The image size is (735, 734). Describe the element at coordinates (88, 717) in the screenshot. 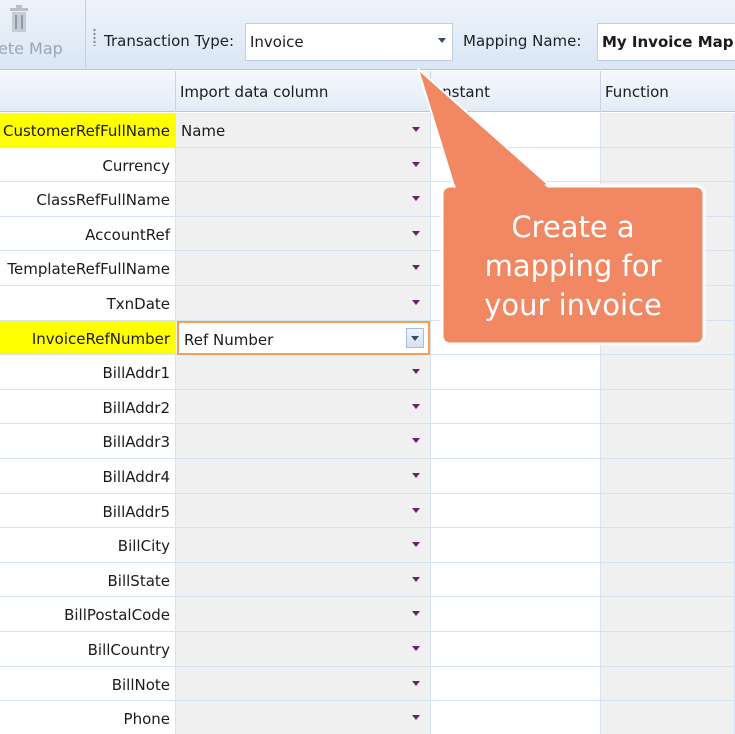

I see `field-name-cell: Phone` at that location.